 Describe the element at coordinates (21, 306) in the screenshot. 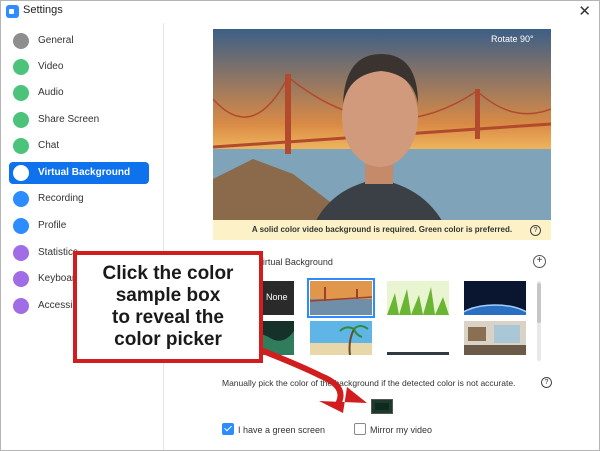

I see `accessibility-icon` at that location.